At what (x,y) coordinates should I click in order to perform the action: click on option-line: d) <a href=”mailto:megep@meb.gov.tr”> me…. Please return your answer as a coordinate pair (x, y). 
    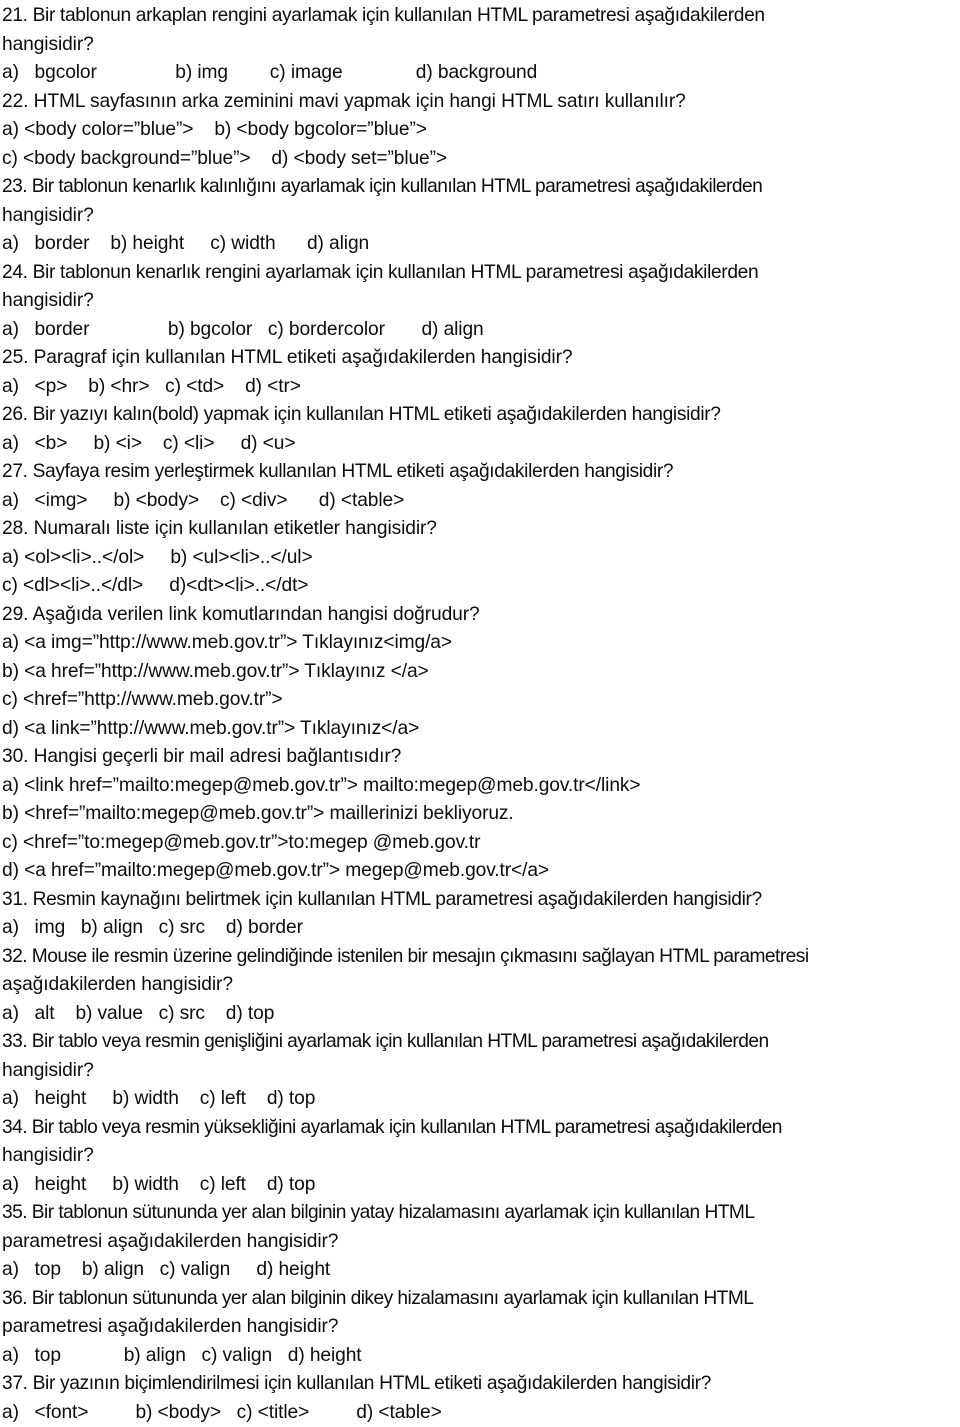
    Looking at the image, I should click on (481, 871).